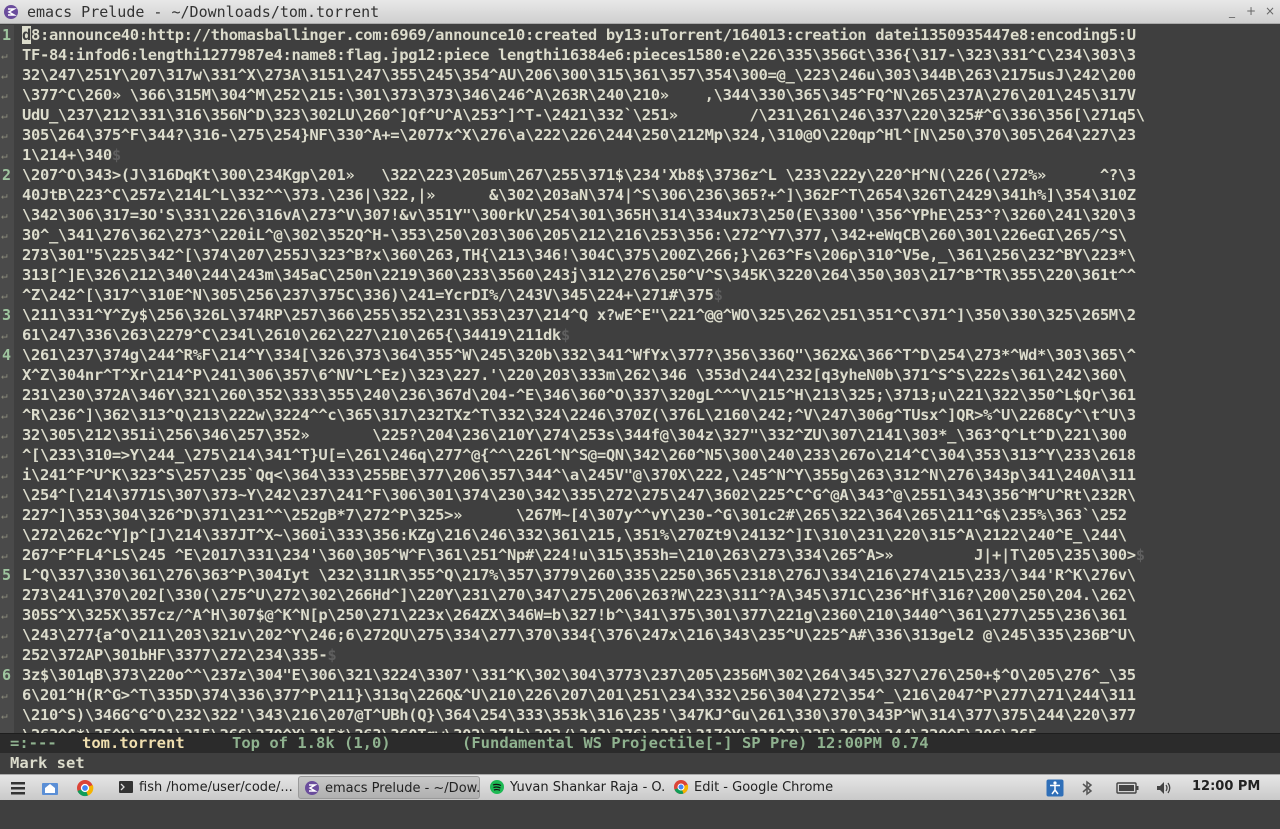 The image size is (1280, 829). What do you see at coordinates (18, 788) in the screenshot?
I see `menu-icon` at bounding box center [18, 788].